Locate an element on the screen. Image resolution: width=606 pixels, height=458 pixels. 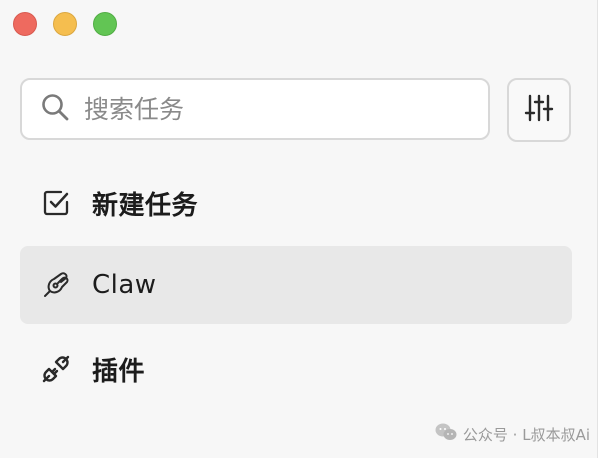
search-row is located at coordinates (295, 110).